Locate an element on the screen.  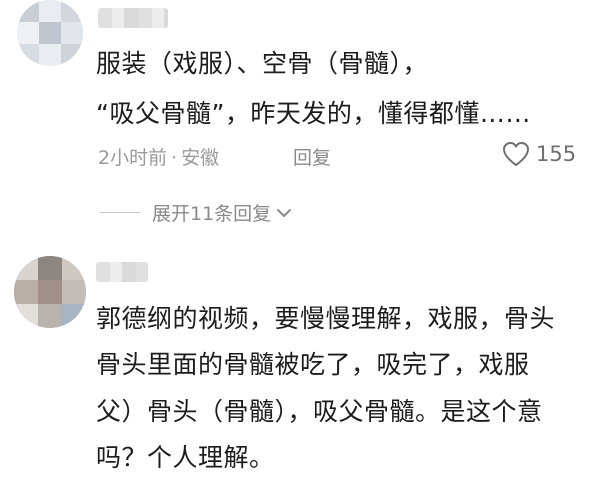
comment-location: 安徽 is located at coordinates (200, 158).